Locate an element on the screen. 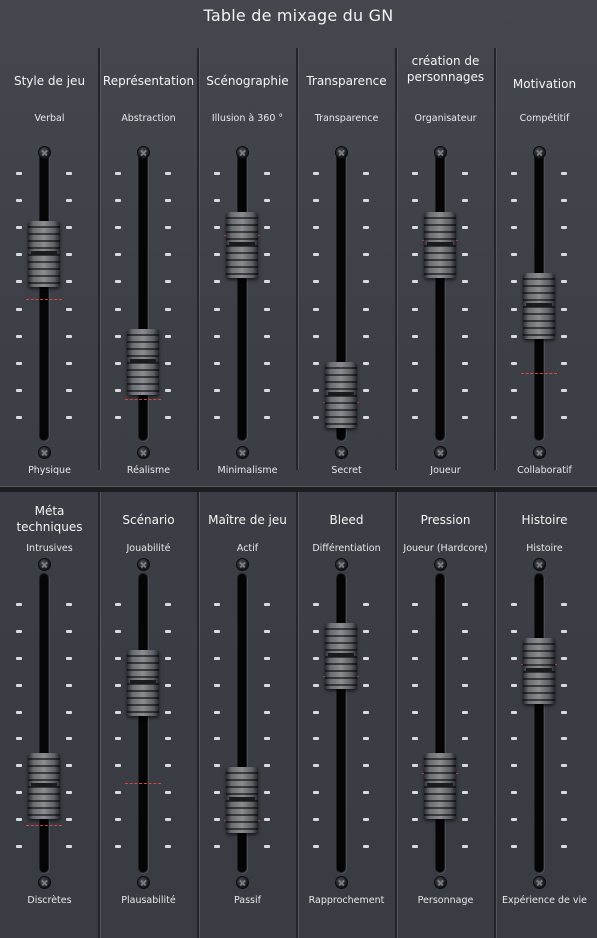  channel-title: Bleed is located at coordinates (346, 520).